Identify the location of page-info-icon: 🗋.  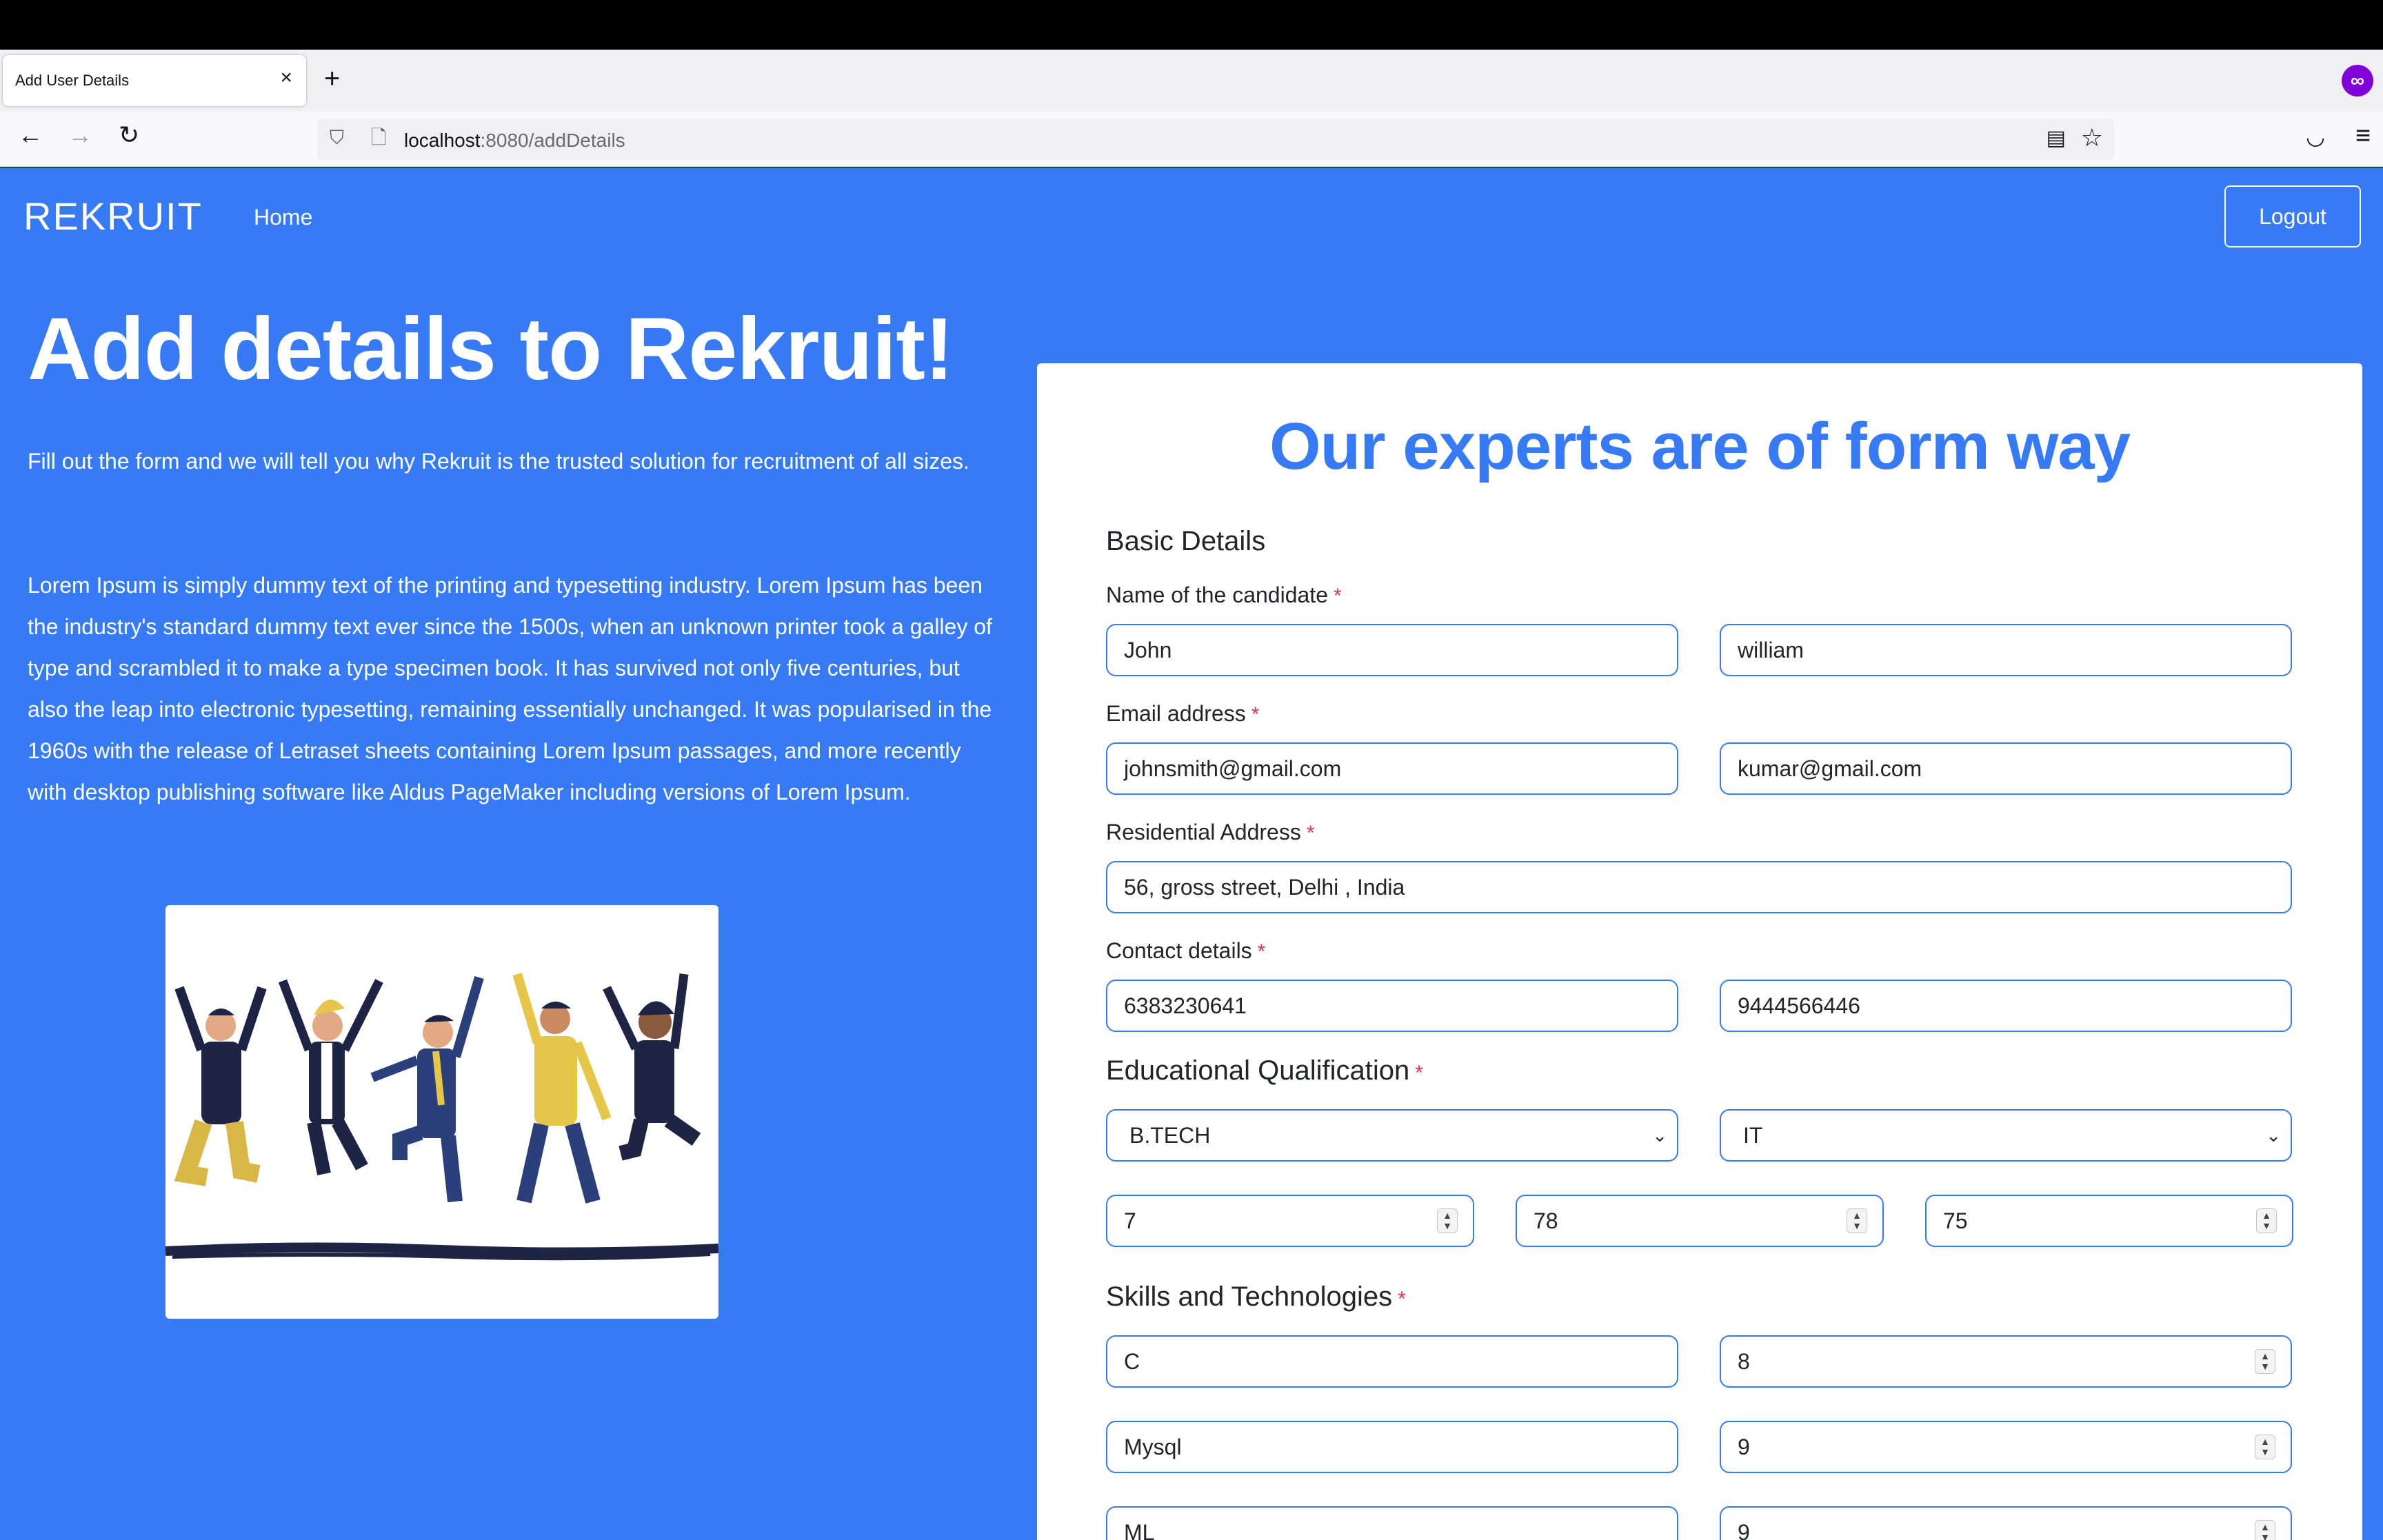
(379, 138).